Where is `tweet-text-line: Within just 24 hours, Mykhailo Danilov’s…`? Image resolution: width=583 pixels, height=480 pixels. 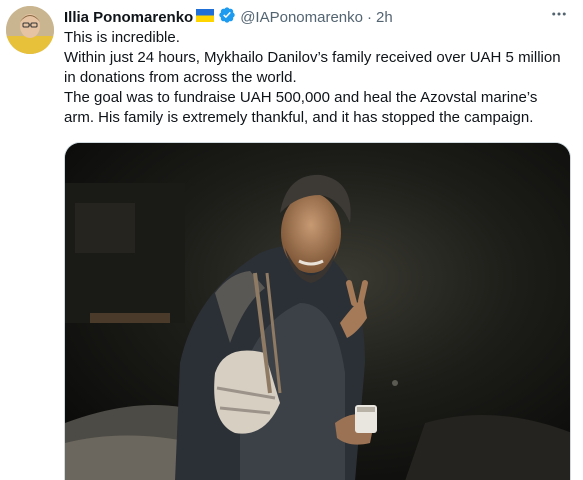
tweet-text-line: Within just 24 hours, Mykhailo Danilov’s… is located at coordinates (312, 67).